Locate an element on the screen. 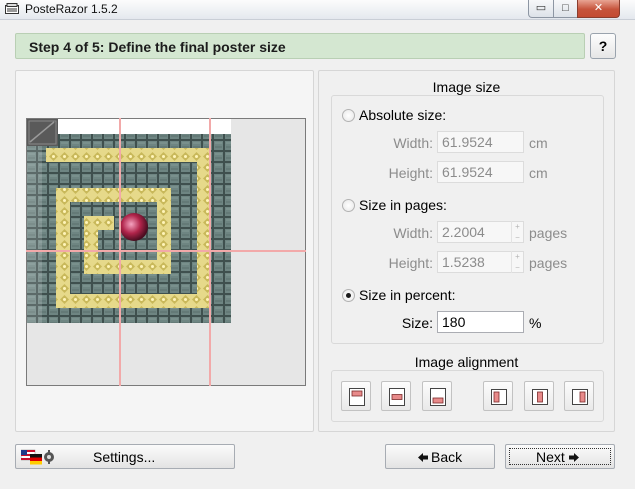  align-bottom-button is located at coordinates (437, 396).